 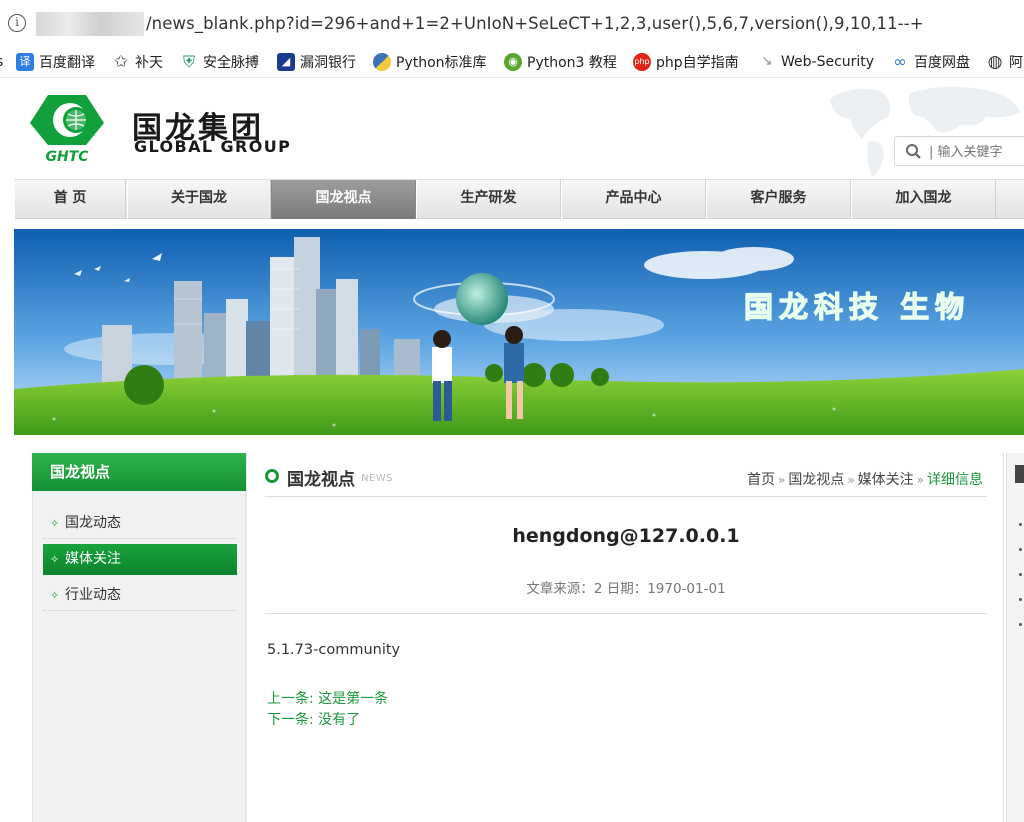 What do you see at coordinates (900, 61) in the screenshot?
I see `baidu-pan-icon: ∞` at bounding box center [900, 61].